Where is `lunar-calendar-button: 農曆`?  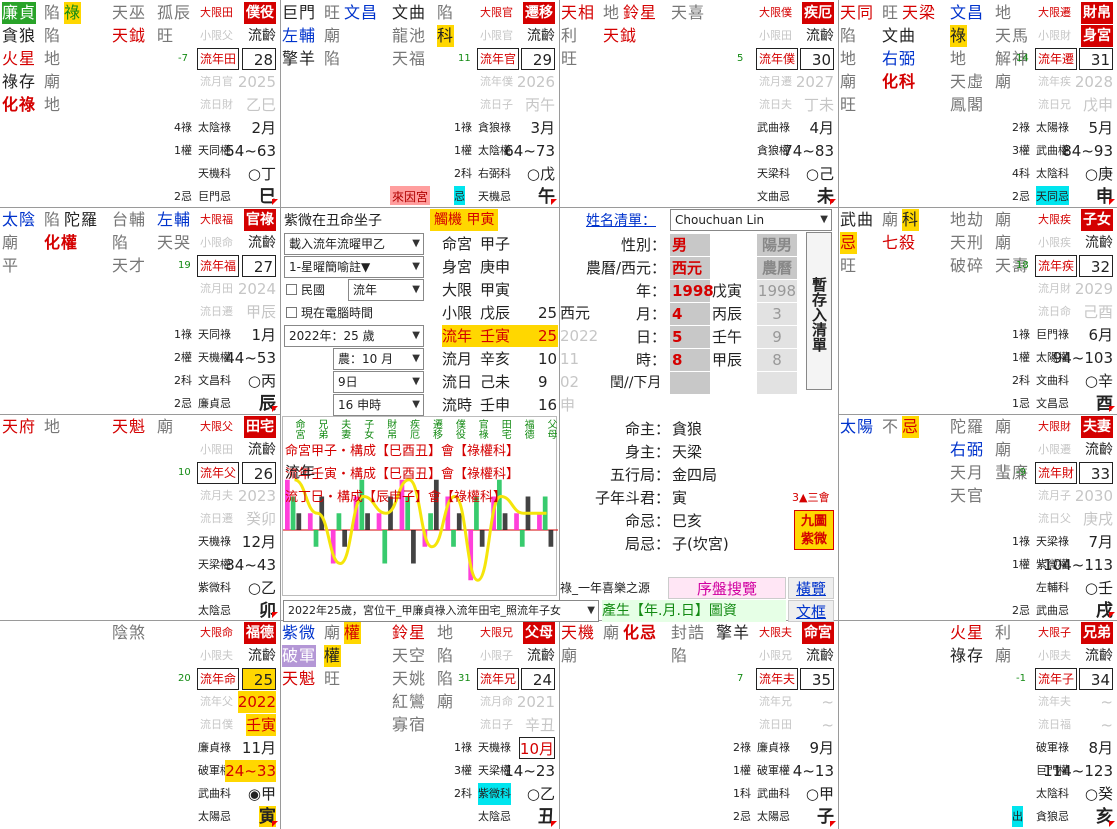
lunar-calendar-button: 農曆 is located at coordinates (777, 268).